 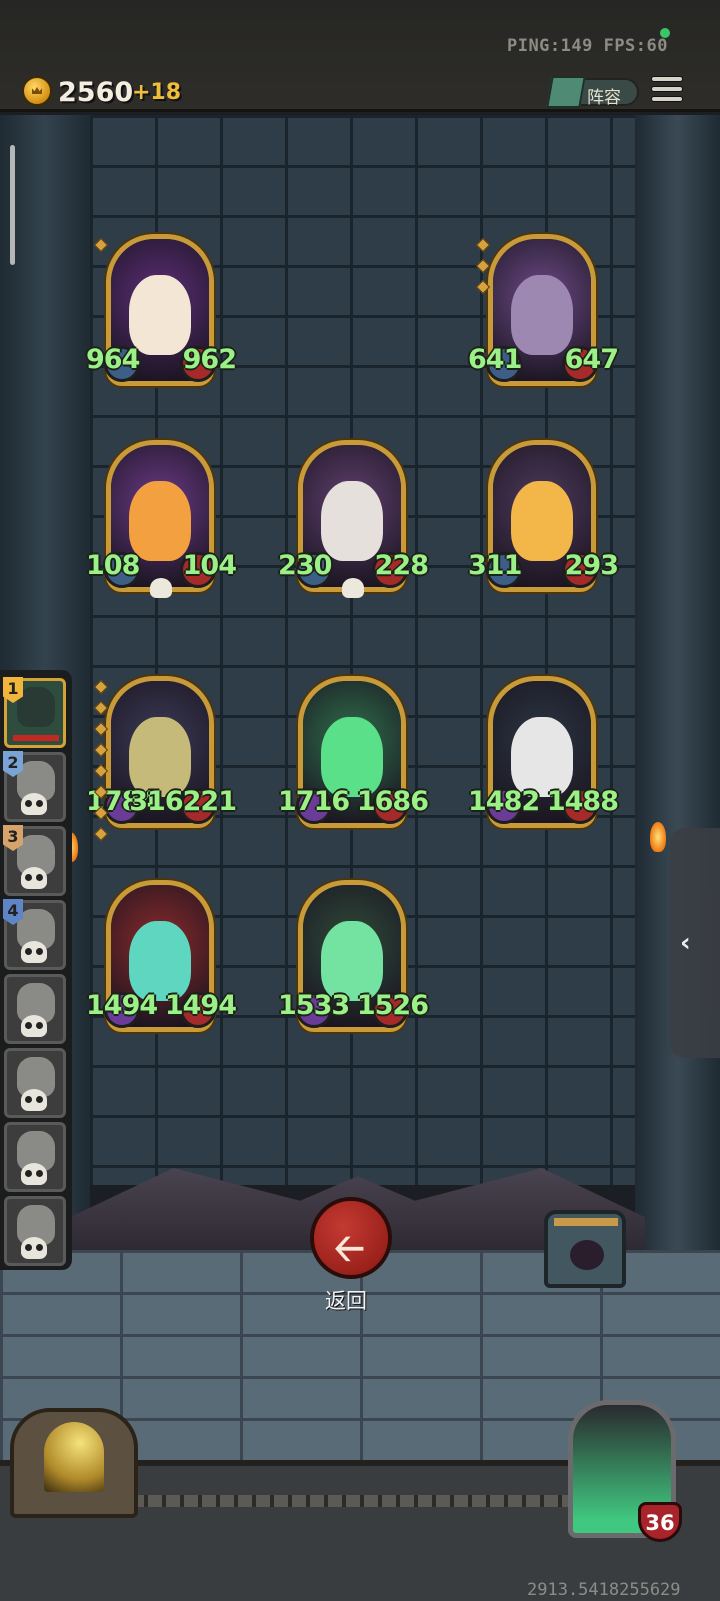 What do you see at coordinates (96, 92) in the screenshot?
I see `gold-amount: 2560` at bounding box center [96, 92].